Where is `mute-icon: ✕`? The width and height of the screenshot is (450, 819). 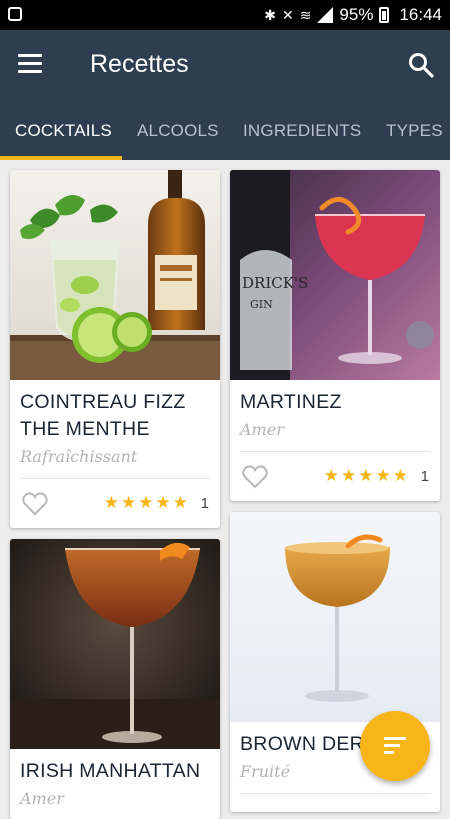 mute-icon: ✕ is located at coordinates (287, 15).